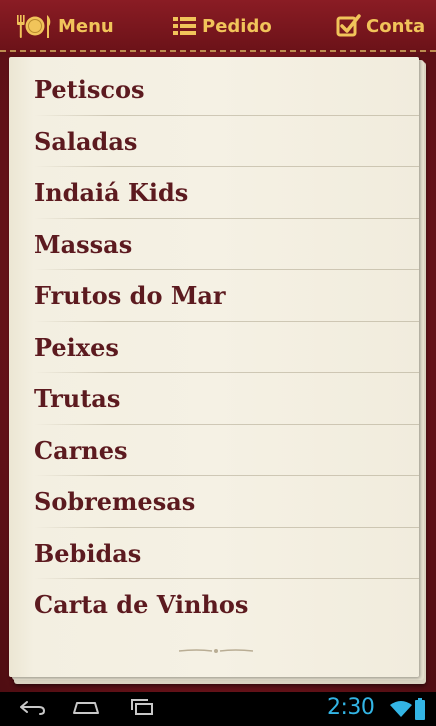 This screenshot has width=436, height=726. Describe the element at coordinates (214, 296) in the screenshot. I see `category-item-frutos-do-mar: Frutos do Mar` at that location.